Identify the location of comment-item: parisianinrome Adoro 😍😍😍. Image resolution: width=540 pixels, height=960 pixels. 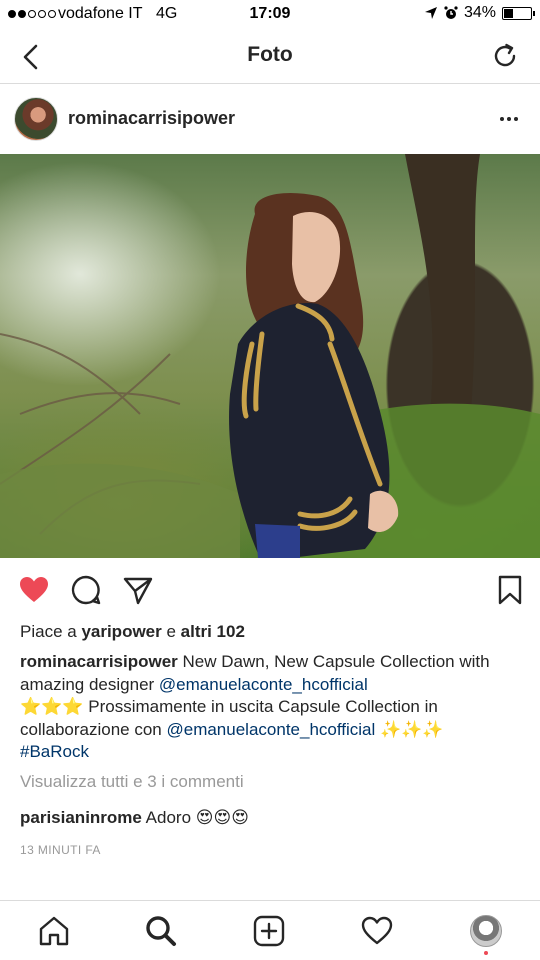
(134, 818).